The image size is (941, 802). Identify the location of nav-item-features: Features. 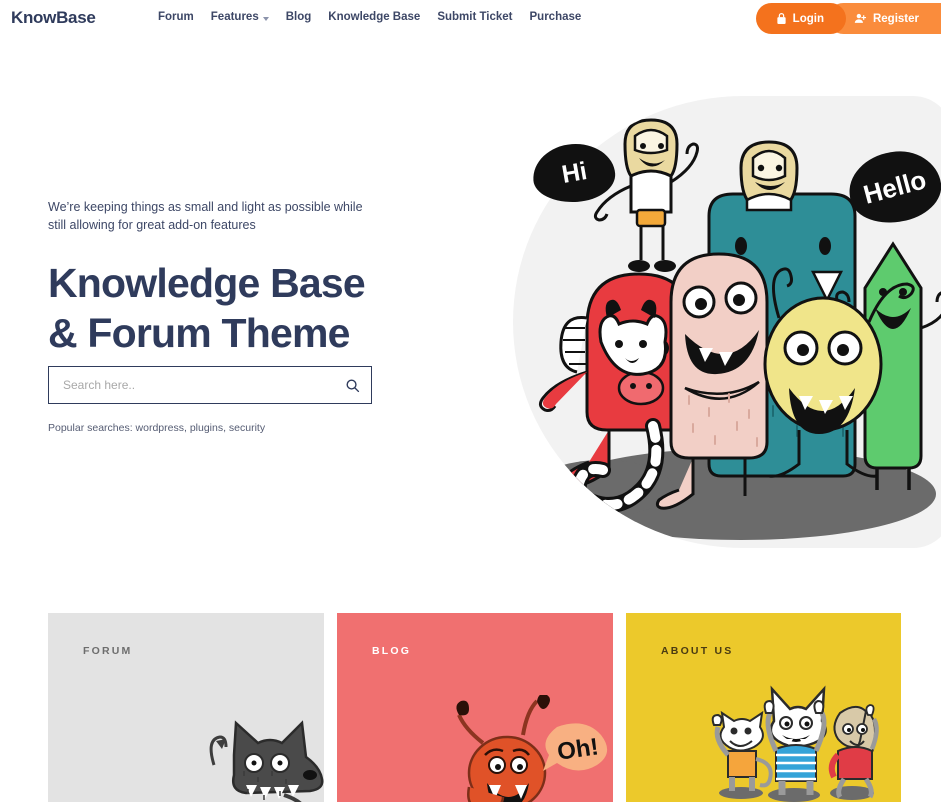
(240, 17).